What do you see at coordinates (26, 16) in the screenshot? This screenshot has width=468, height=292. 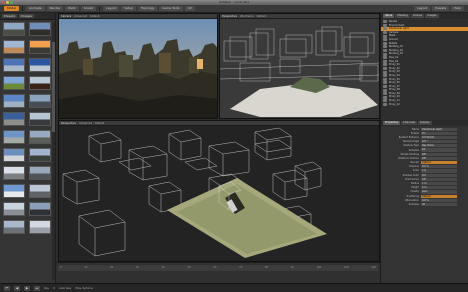 I see `left-panel-tab-images: Images` at bounding box center [26, 16].